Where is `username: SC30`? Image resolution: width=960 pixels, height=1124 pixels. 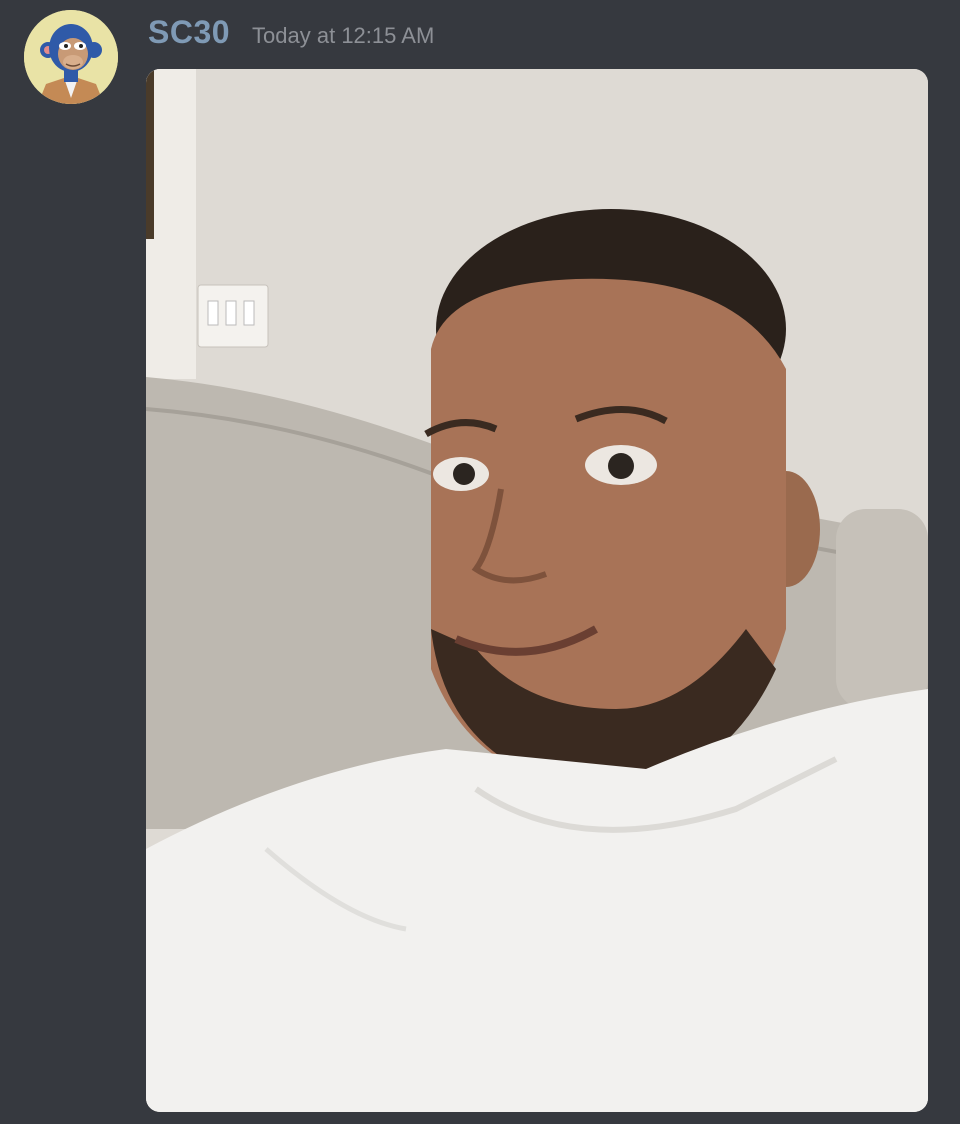
username: SC30 is located at coordinates (189, 32).